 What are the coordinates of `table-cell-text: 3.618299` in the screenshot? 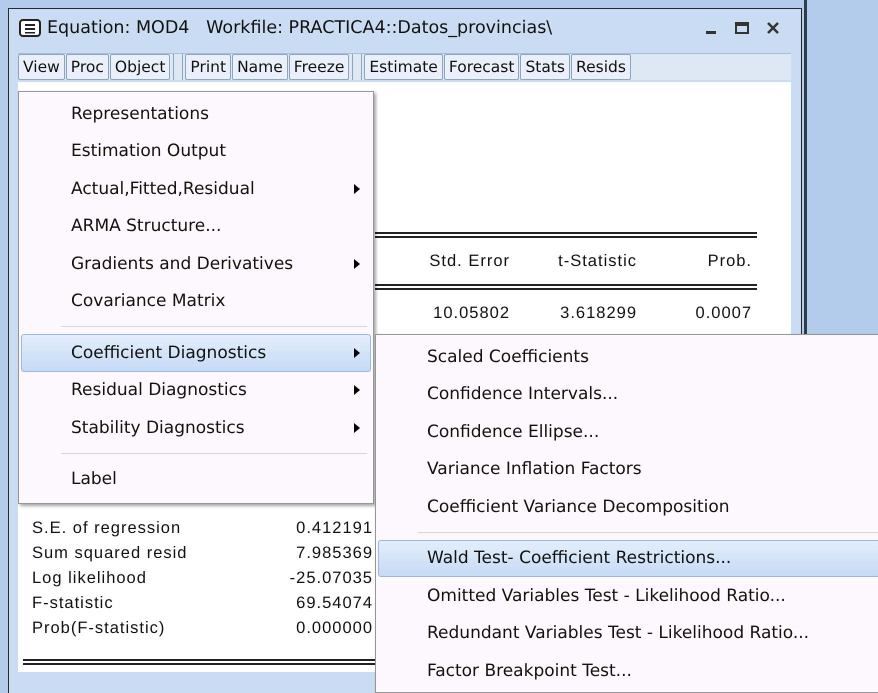 It's located at (598, 313).